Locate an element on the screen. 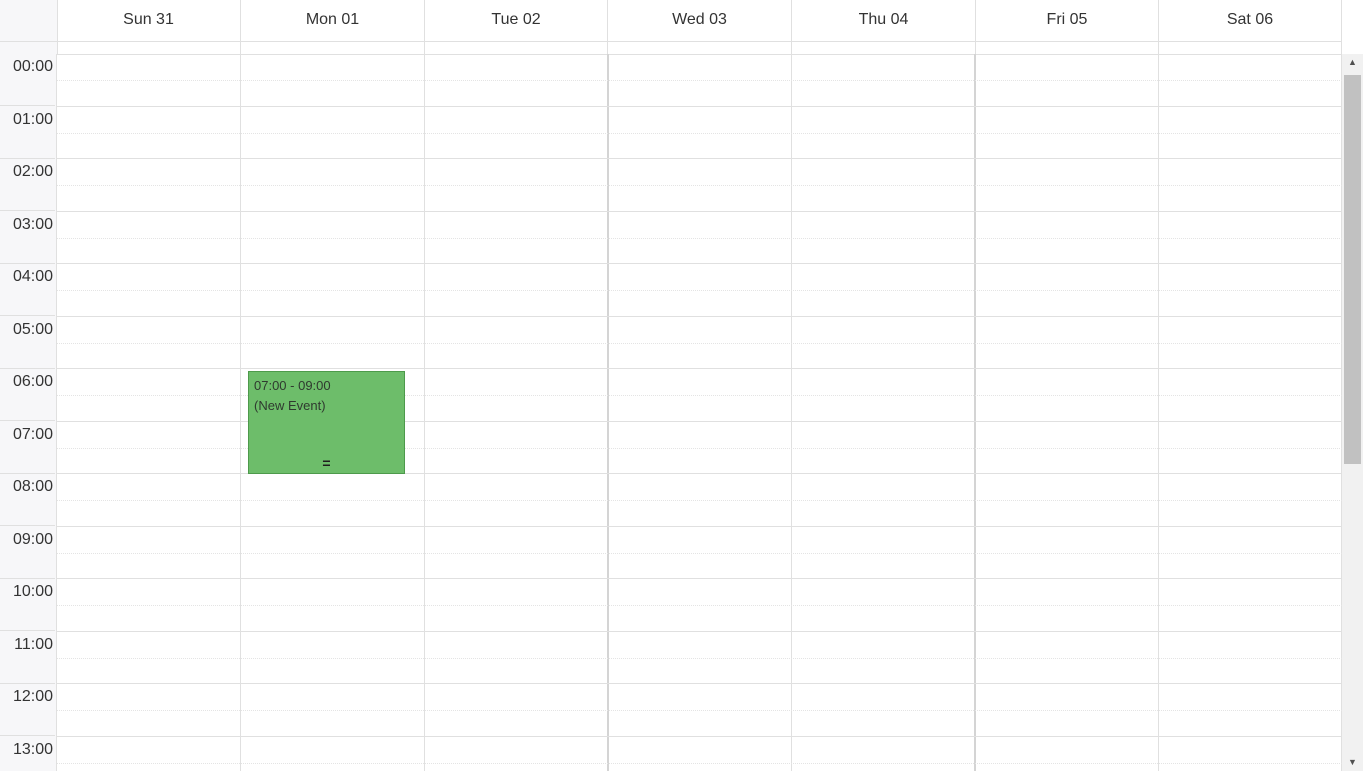 The width and height of the screenshot is (1363, 771). hour-label: 00:00 is located at coordinates (27, 80).